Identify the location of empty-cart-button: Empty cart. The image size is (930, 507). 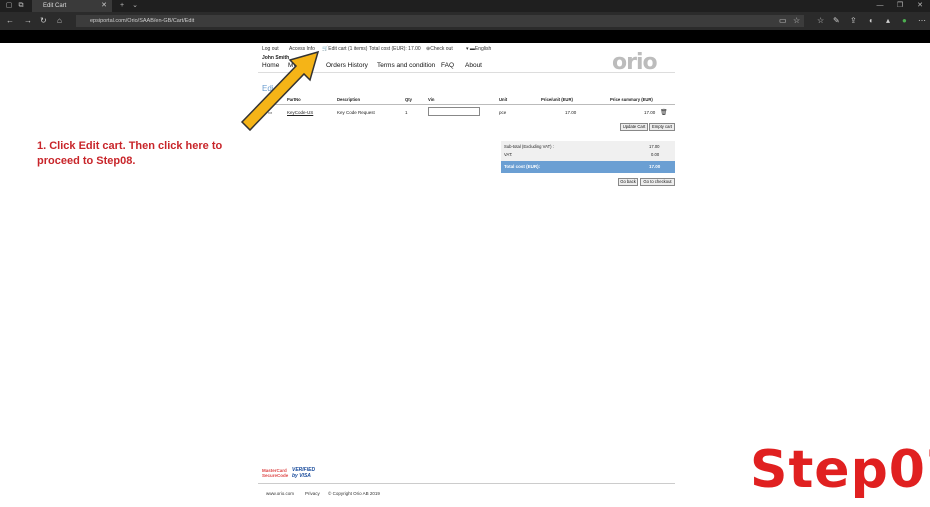
(662, 127).